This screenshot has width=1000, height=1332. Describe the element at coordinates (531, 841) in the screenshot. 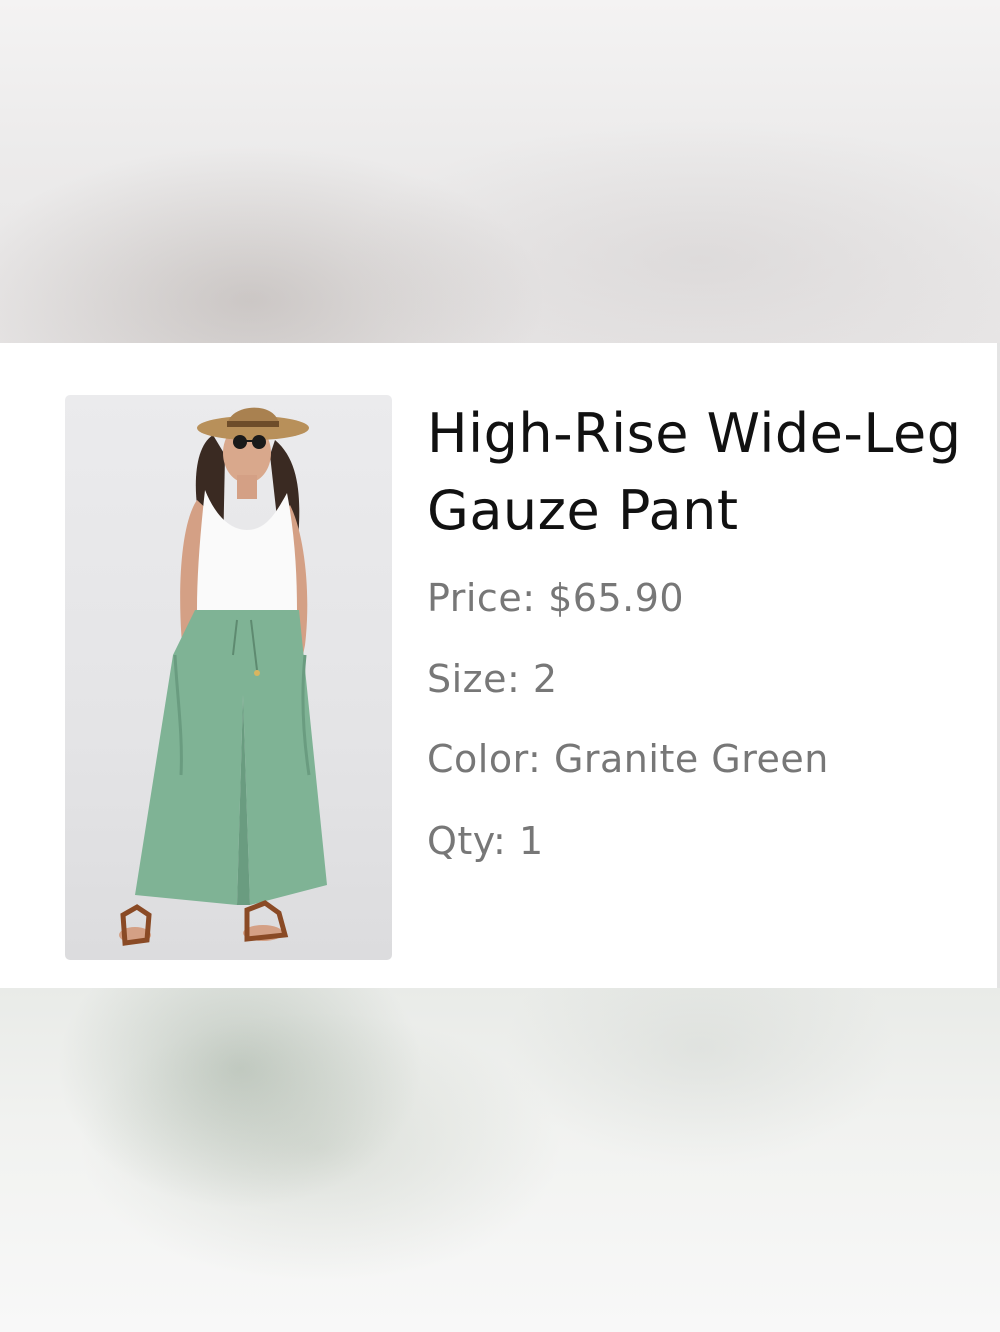

I see `qty-value: 1` at that location.